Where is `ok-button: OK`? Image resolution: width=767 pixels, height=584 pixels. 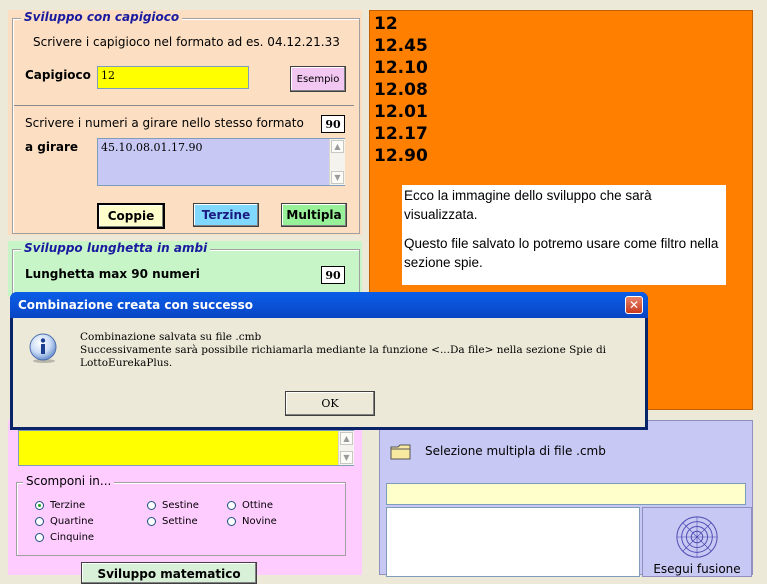 ok-button: OK is located at coordinates (330, 403).